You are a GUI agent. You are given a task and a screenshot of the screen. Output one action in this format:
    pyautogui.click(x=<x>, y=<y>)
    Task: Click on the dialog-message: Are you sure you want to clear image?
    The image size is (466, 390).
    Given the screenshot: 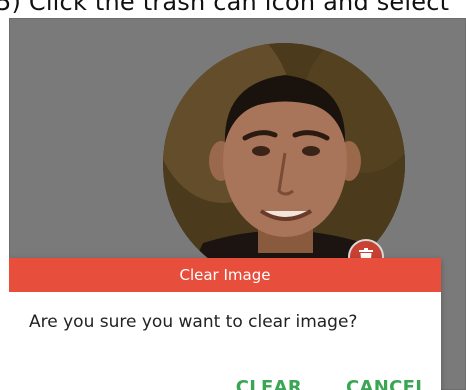 What is the action you would take?
    pyautogui.click(x=193, y=322)
    